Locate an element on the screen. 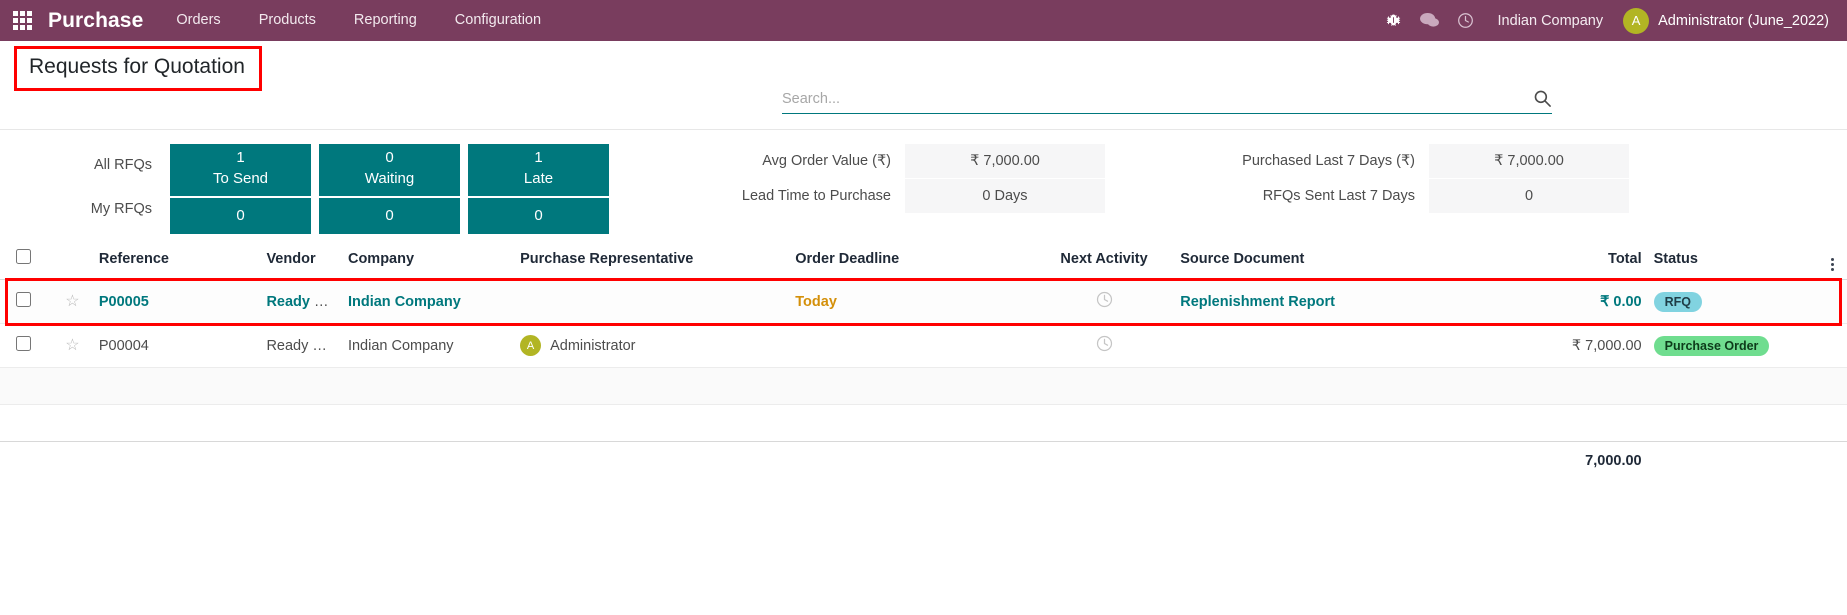  menu-reporting: Reporting is located at coordinates (385, 20).